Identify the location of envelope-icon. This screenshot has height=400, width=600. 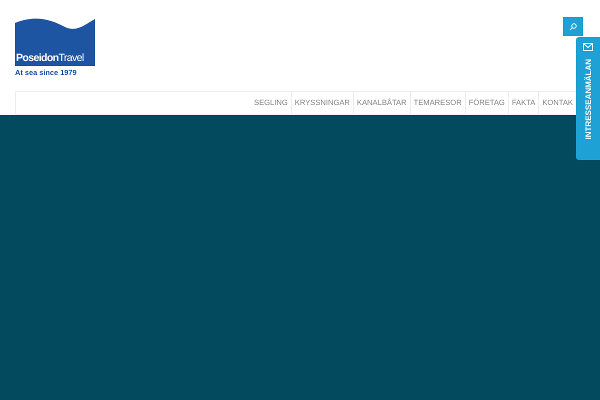
(588, 47).